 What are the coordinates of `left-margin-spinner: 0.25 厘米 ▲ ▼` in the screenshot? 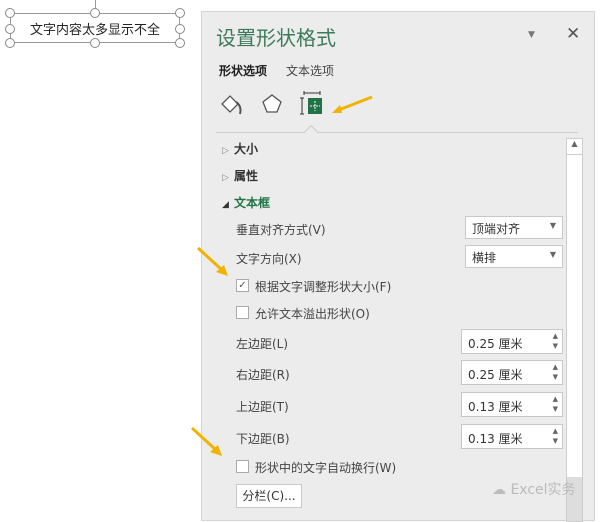 It's located at (512, 341).